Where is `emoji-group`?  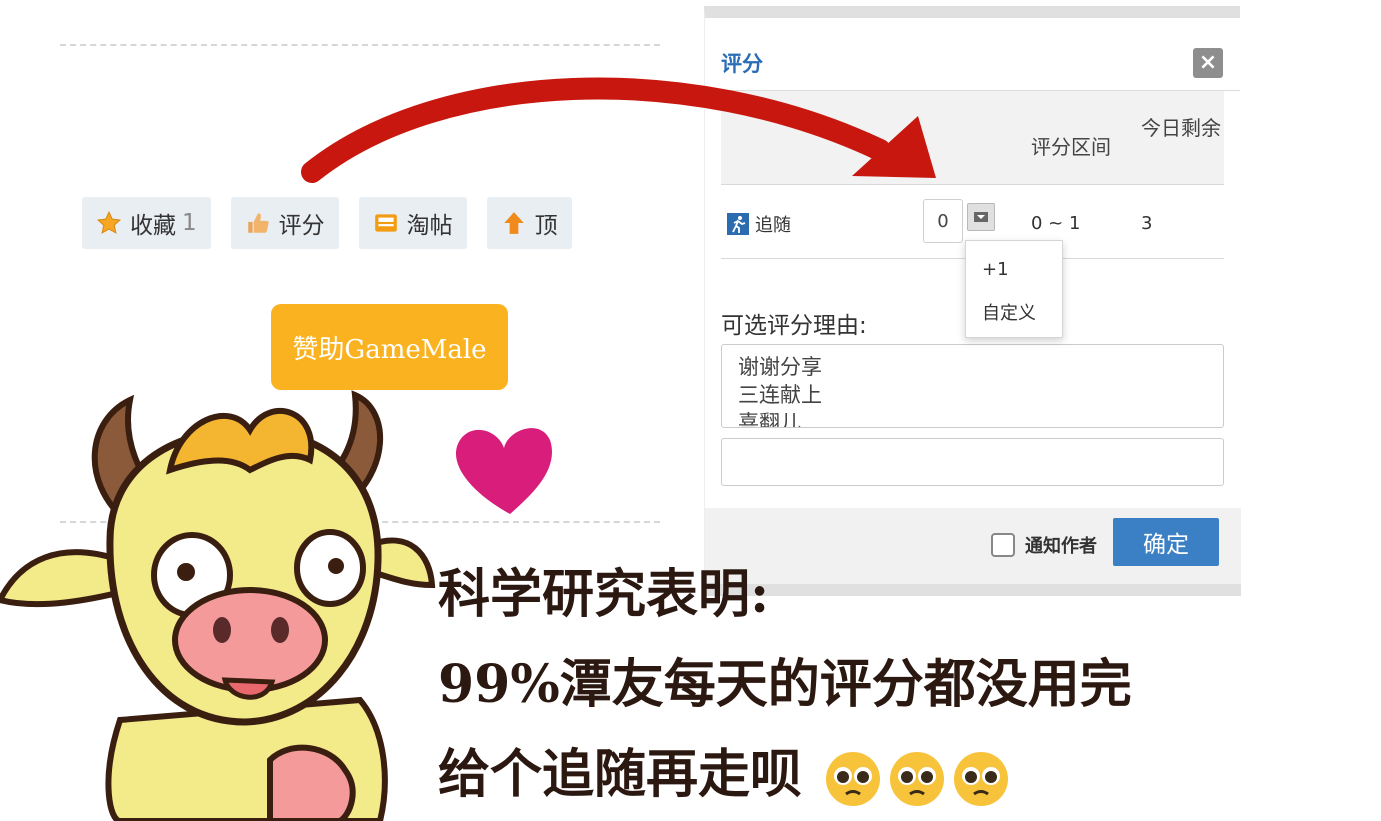
emoji-group is located at coordinates (917, 779).